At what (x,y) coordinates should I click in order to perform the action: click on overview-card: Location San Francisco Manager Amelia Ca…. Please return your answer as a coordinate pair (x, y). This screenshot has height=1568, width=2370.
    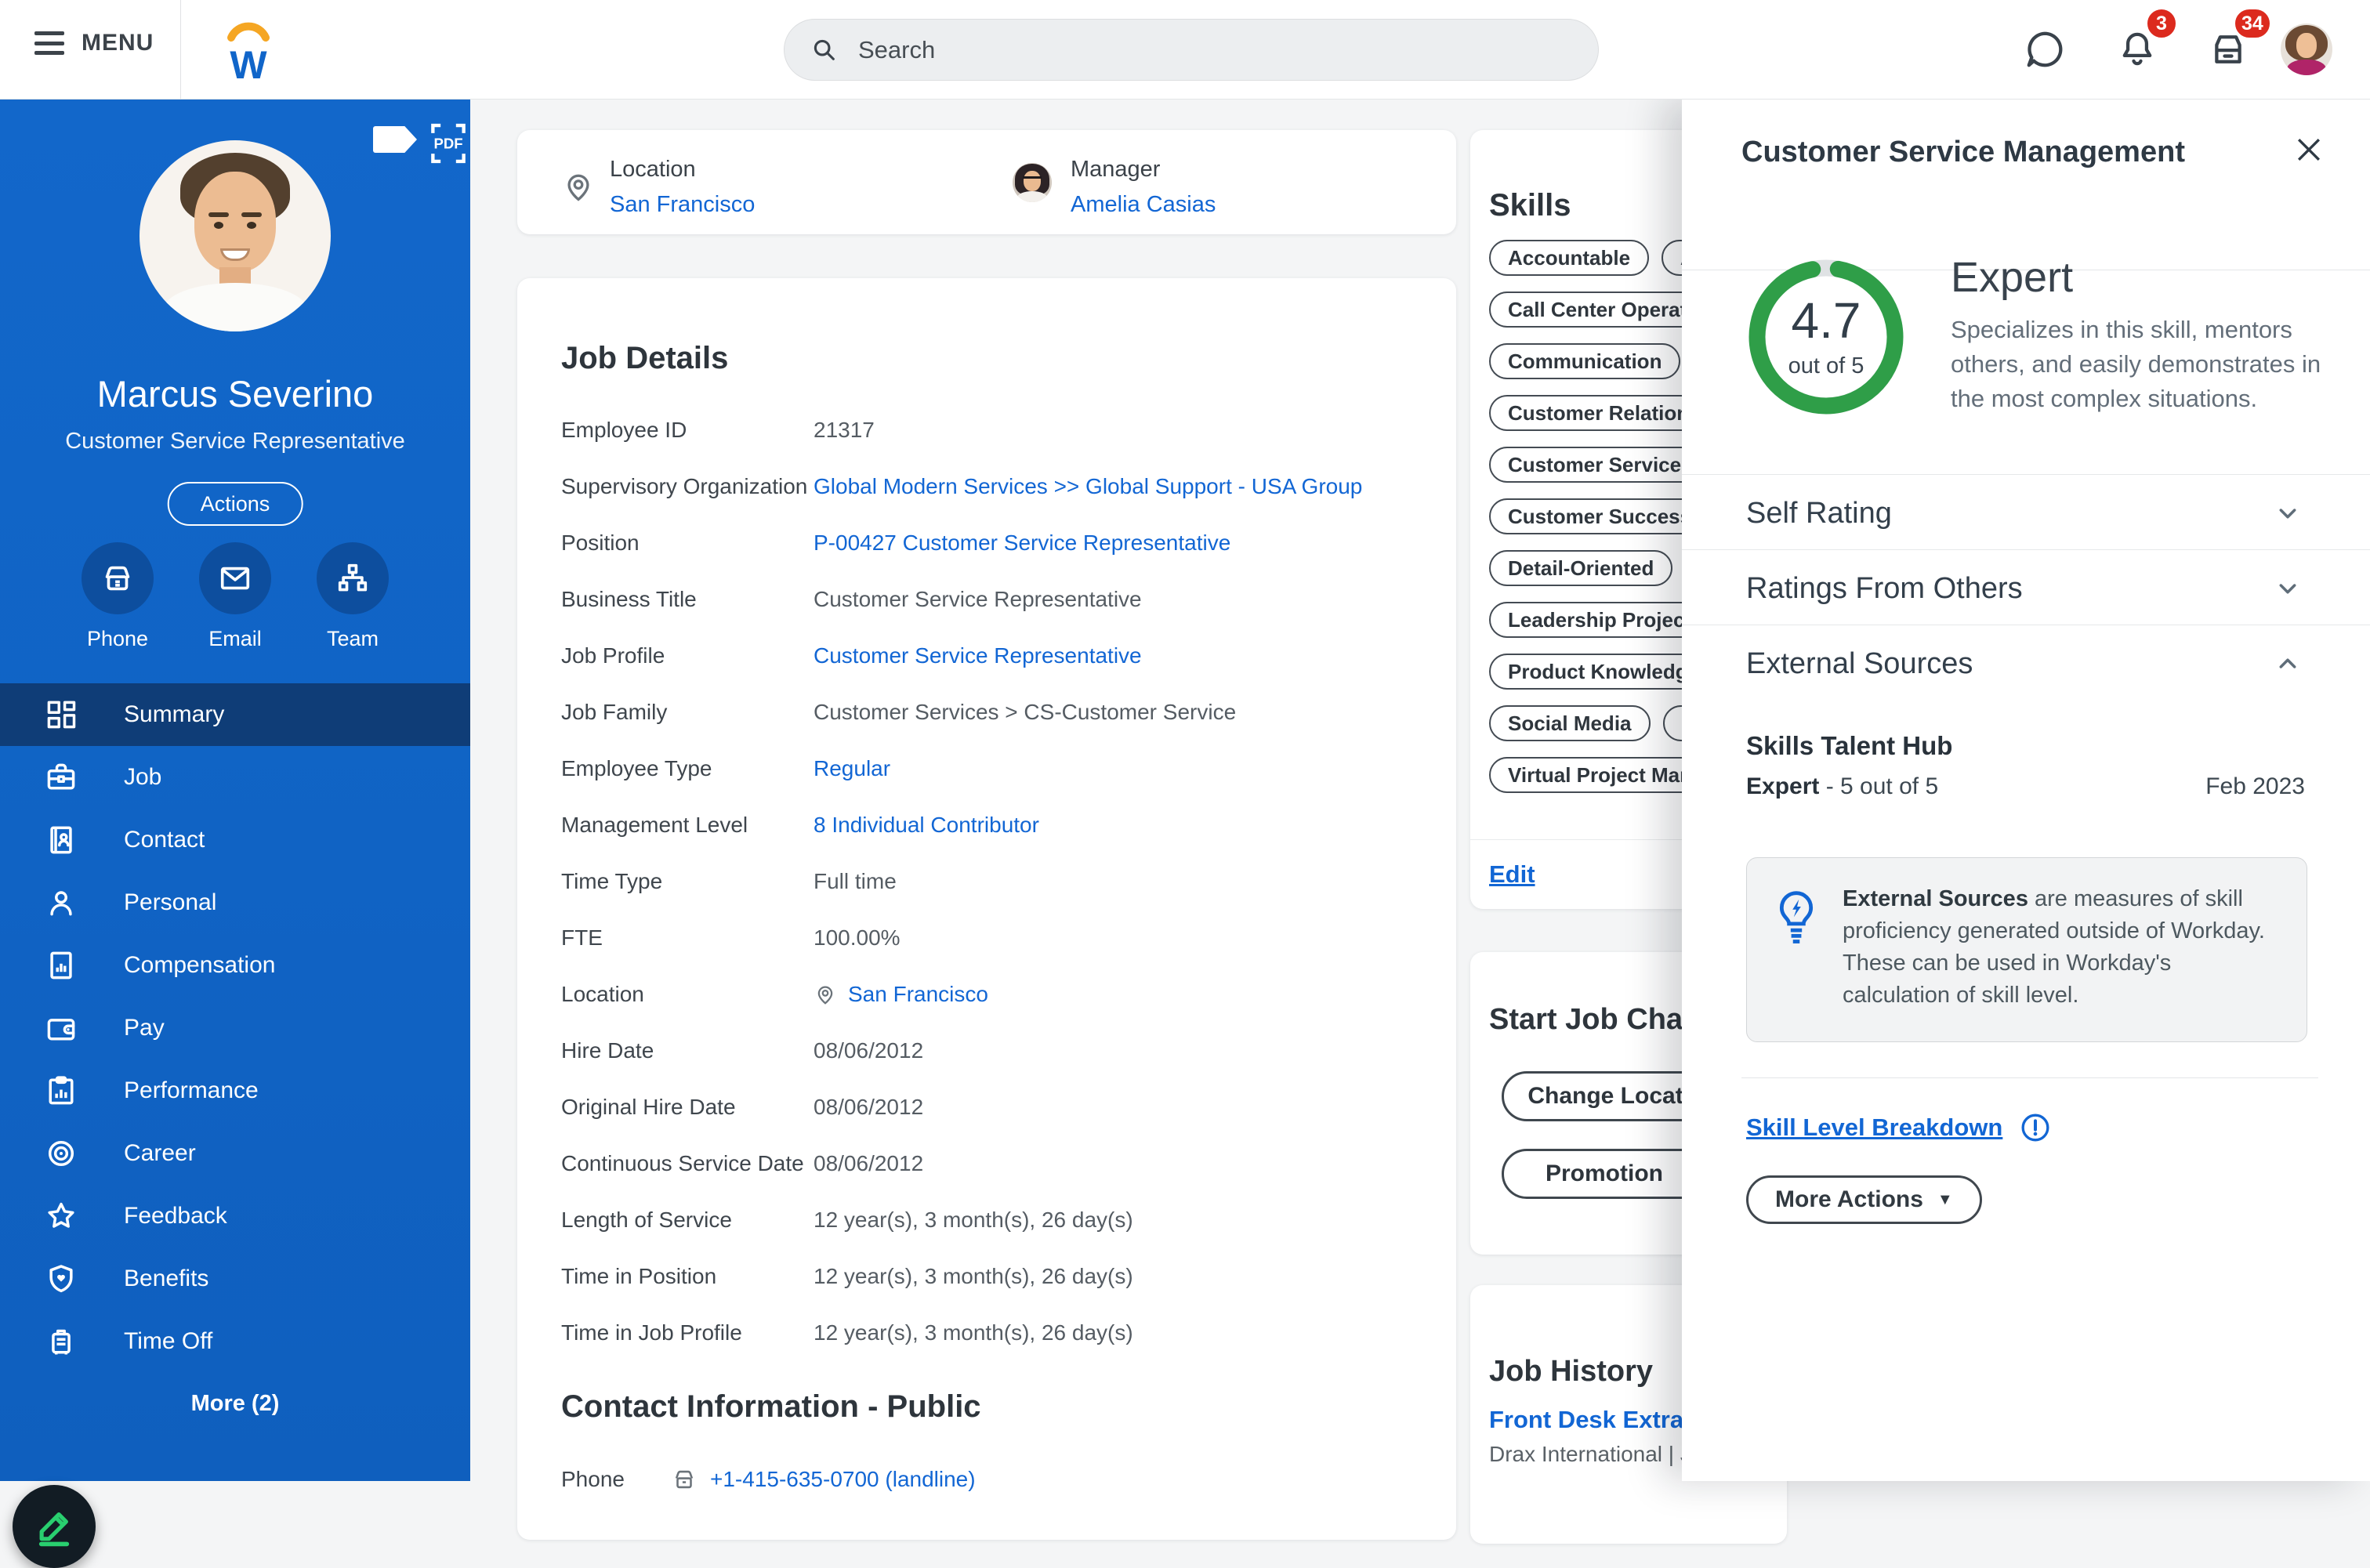
    Looking at the image, I should click on (986, 182).